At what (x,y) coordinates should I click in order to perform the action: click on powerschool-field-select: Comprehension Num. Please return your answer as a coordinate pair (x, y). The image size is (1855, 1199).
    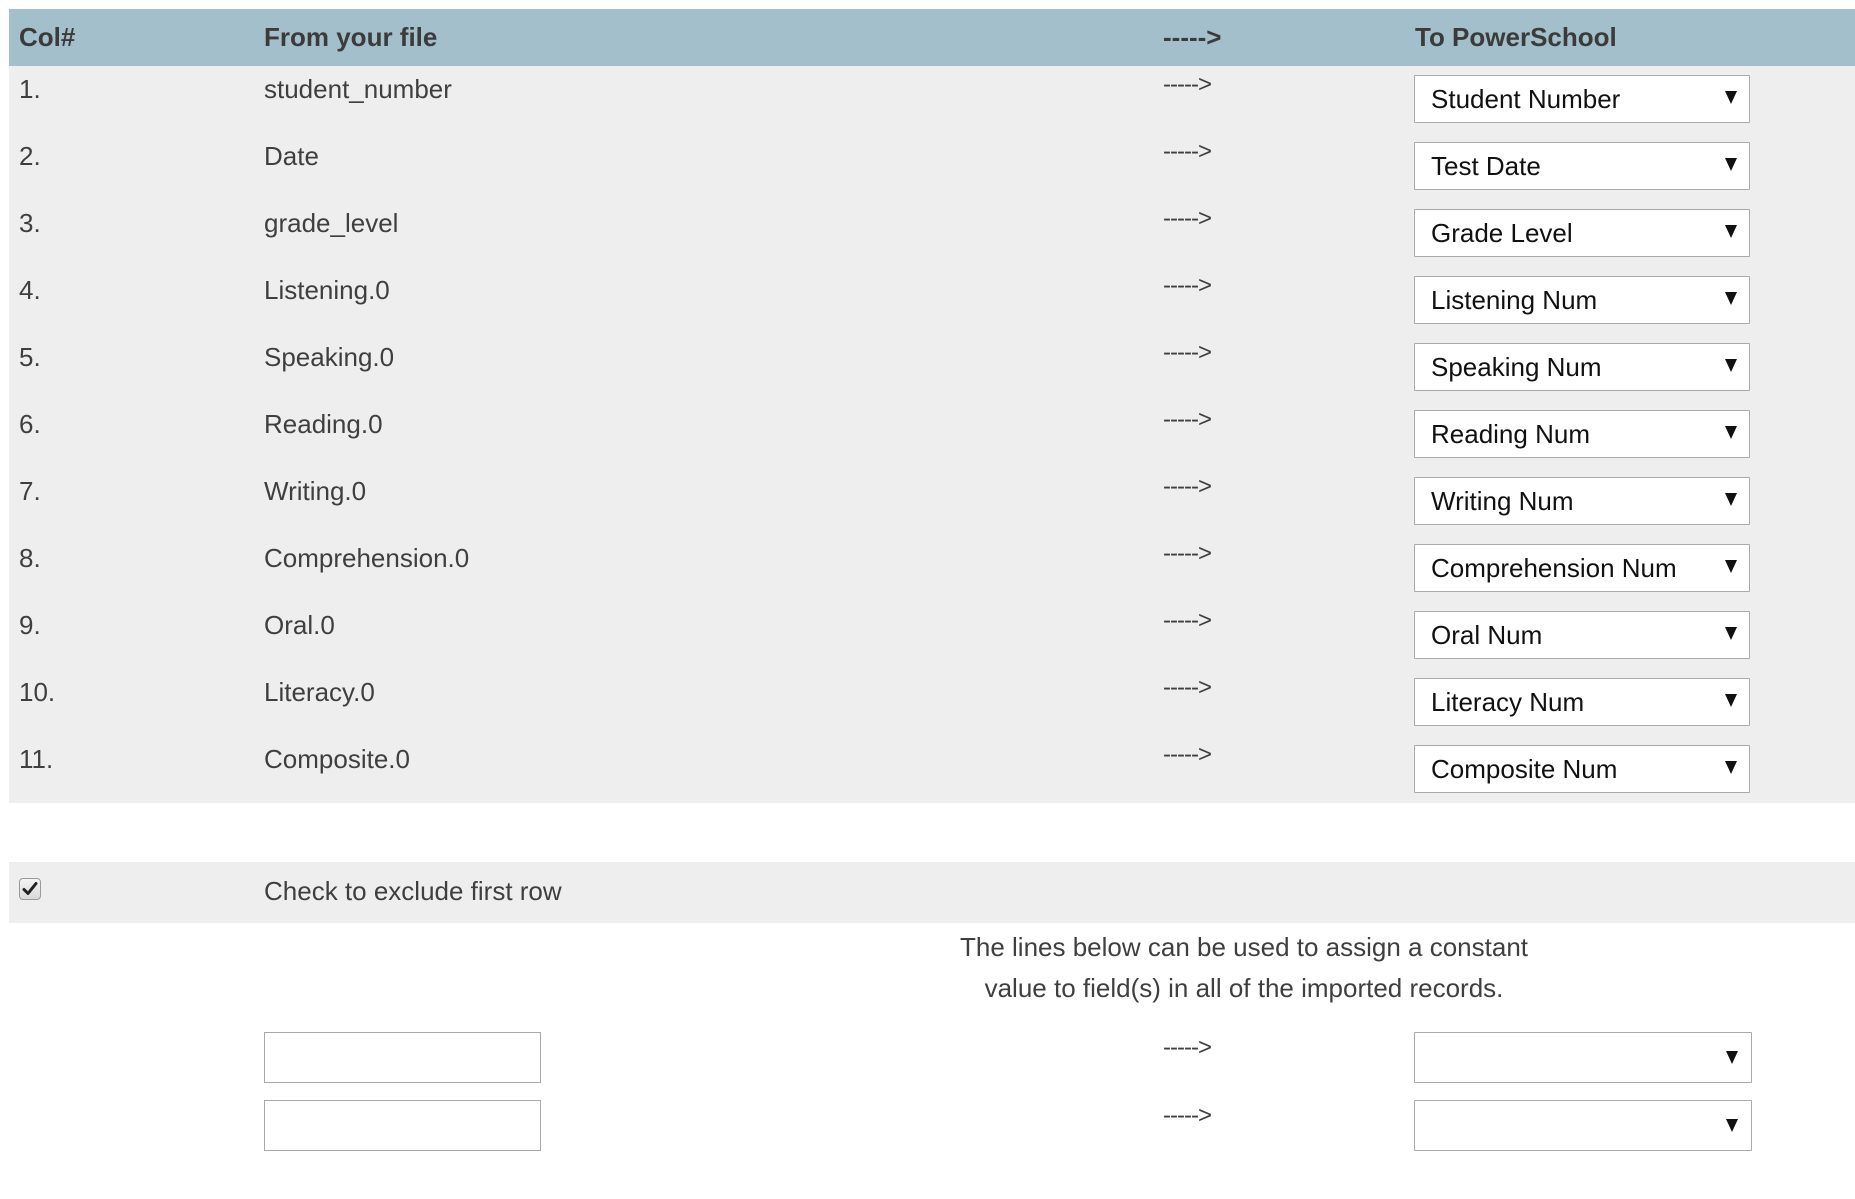
    Looking at the image, I should click on (1582, 568).